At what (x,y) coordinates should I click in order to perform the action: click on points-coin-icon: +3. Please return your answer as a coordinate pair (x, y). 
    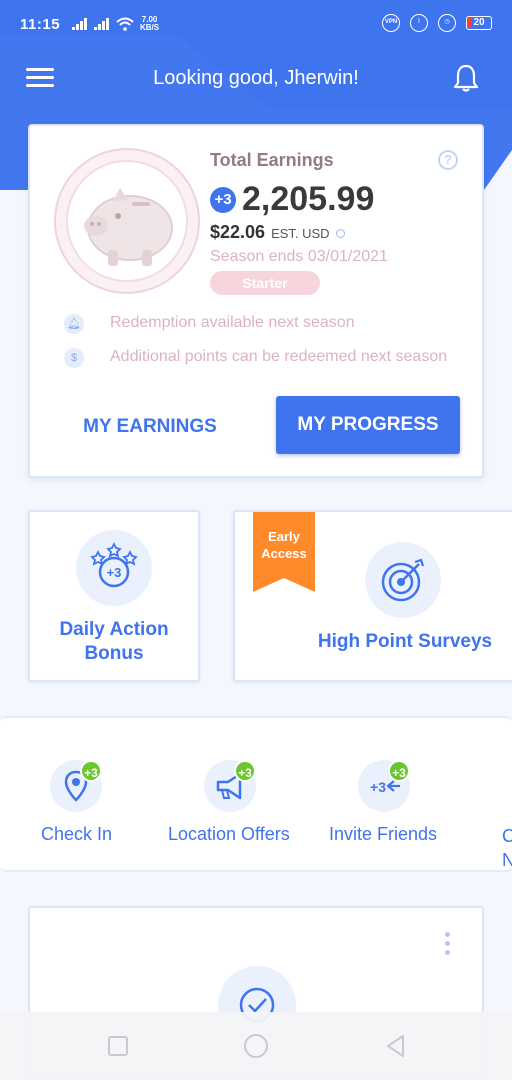
    Looking at the image, I should click on (223, 199).